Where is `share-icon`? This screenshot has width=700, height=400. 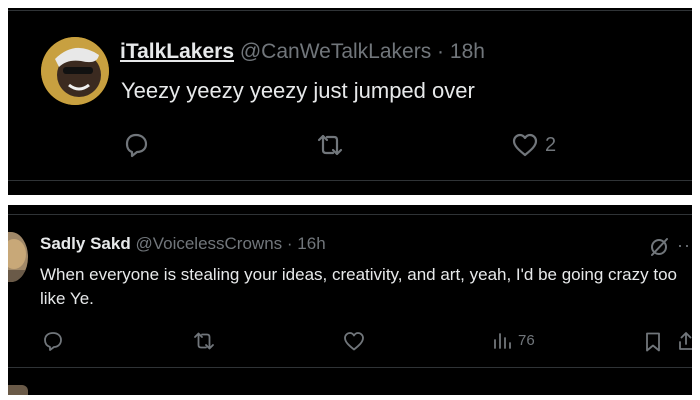
share-icon is located at coordinates (685, 341).